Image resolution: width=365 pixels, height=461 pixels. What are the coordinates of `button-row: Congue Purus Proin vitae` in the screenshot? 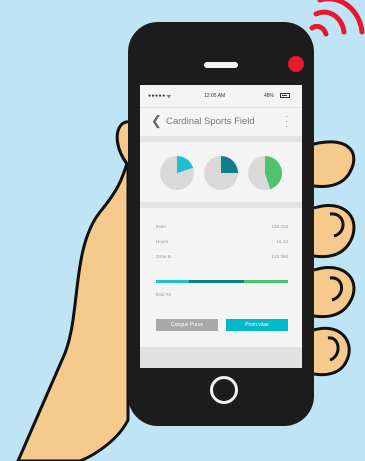 It's located at (221, 326).